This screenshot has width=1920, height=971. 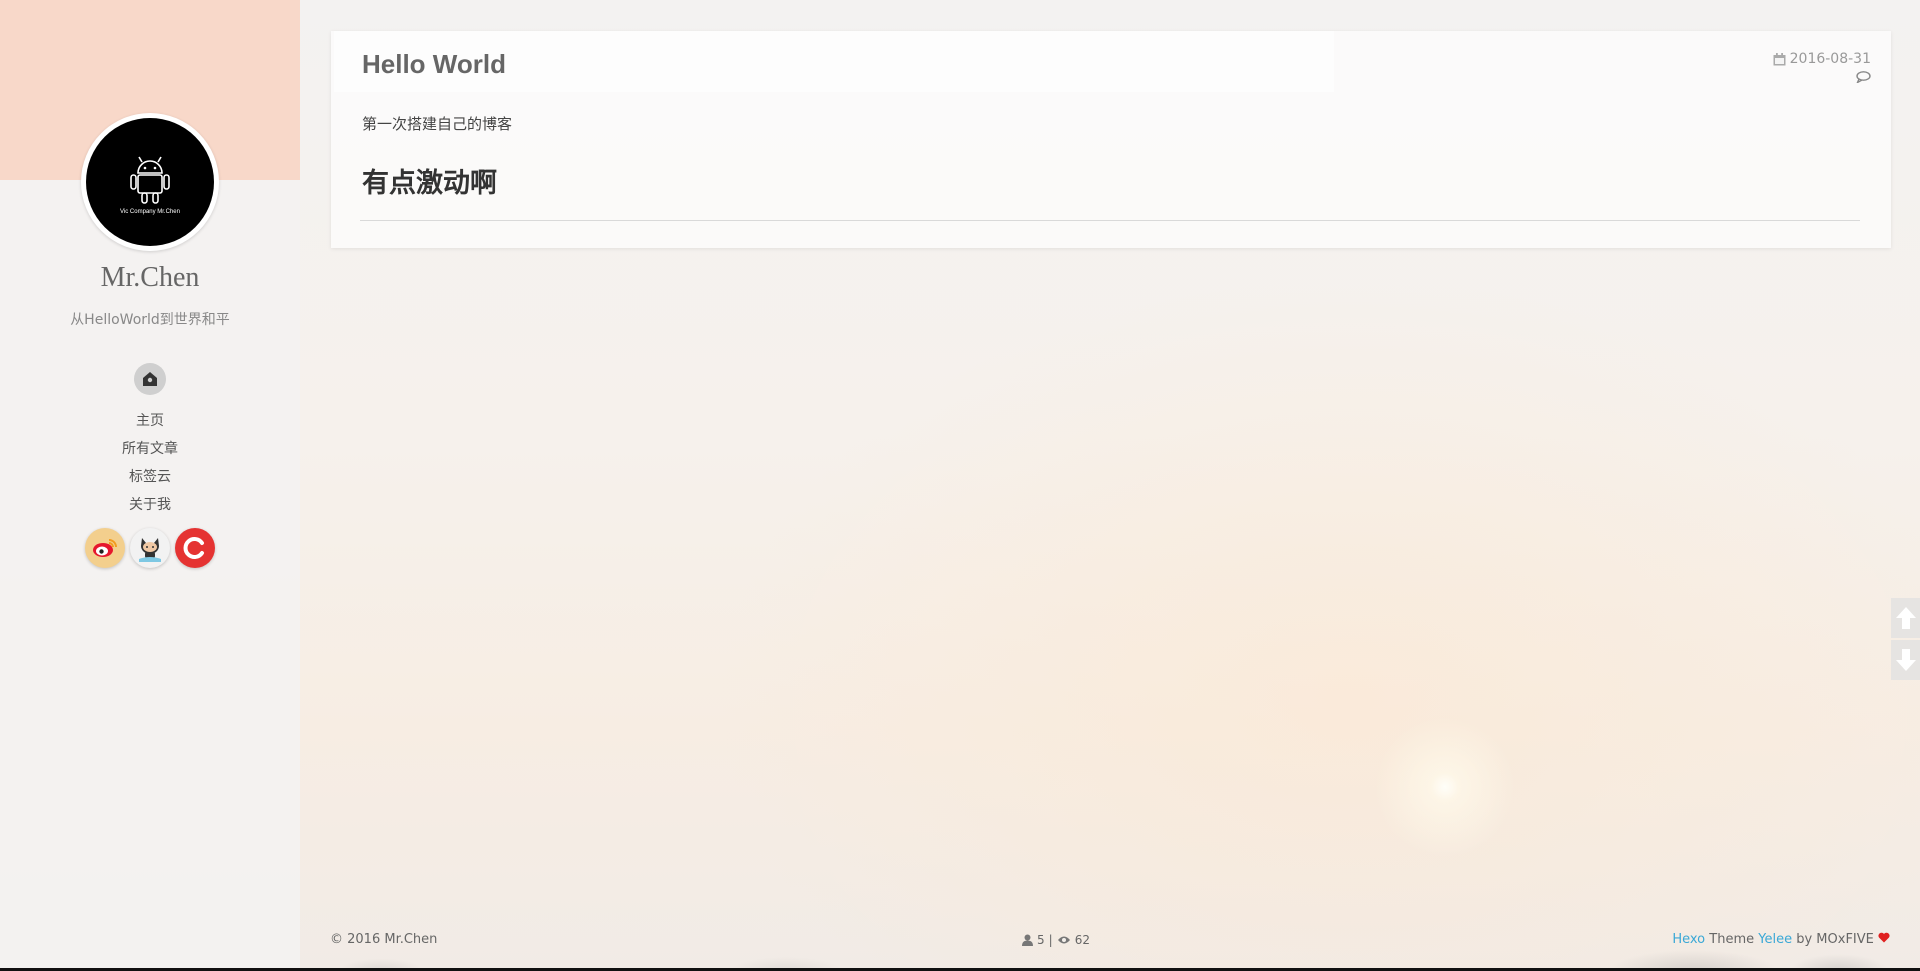 I want to click on avatar-caption: Vic Company Mr.Chen, so click(x=150, y=212).